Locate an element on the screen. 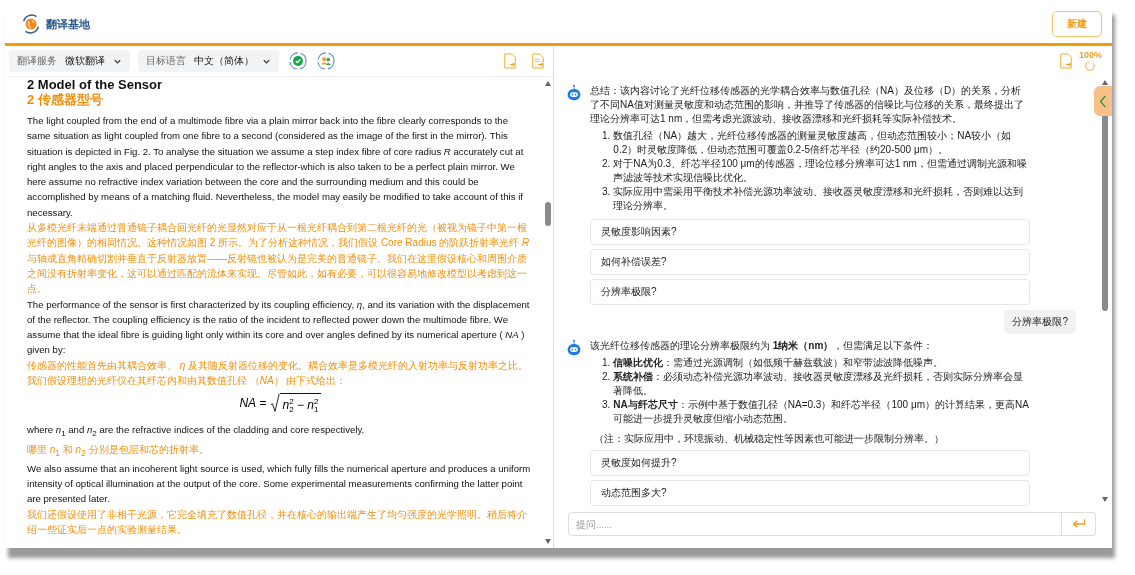 This screenshot has width=1135, height=575. app-title: 翻译基地 is located at coordinates (68, 24).